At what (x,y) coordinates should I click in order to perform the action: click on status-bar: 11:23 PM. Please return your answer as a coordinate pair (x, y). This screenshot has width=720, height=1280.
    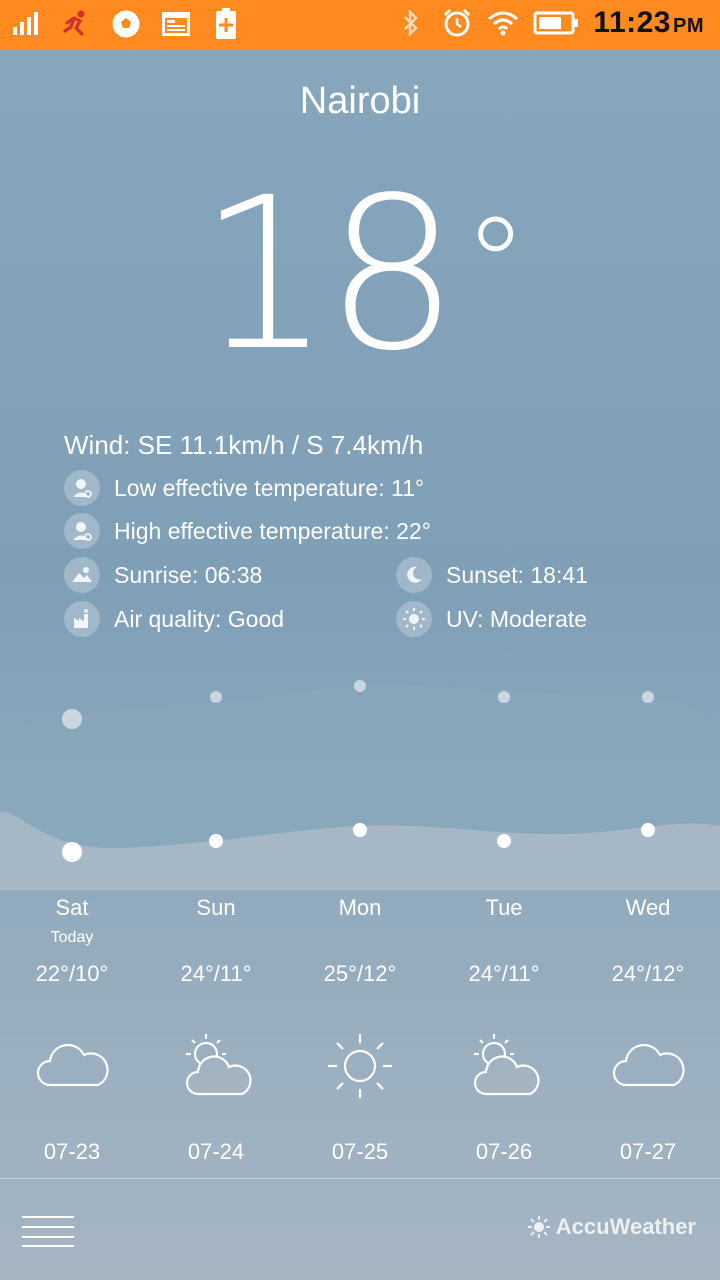
    Looking at the image, I should click on (360, 25).